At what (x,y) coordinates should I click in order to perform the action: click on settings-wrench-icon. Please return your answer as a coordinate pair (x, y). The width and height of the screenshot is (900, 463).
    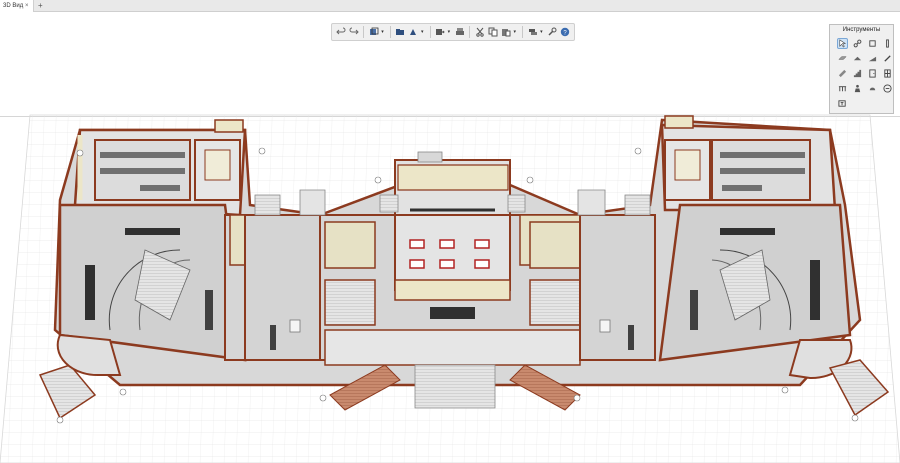
    Looking at the image, I should click on (552, 32).